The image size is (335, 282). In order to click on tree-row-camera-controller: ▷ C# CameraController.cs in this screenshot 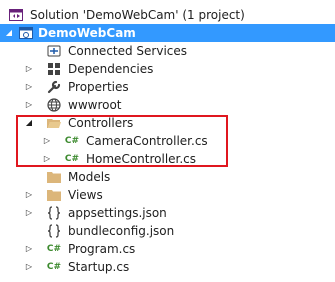, I will do `click(167, 141)`.